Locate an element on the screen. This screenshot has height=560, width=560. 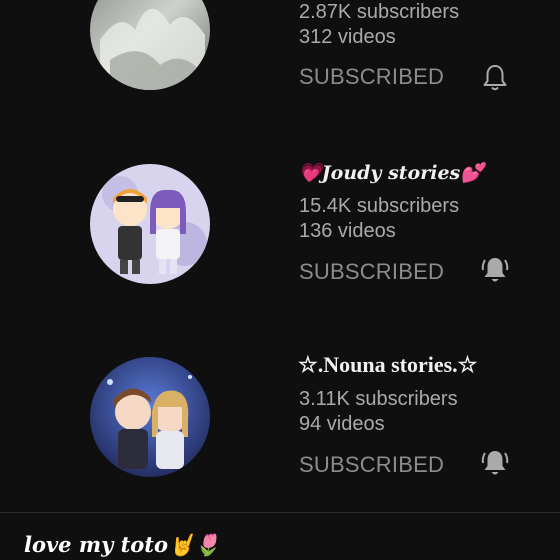
channel-name: 💗Joudy stories💕 is located at coordinates (391, 172).